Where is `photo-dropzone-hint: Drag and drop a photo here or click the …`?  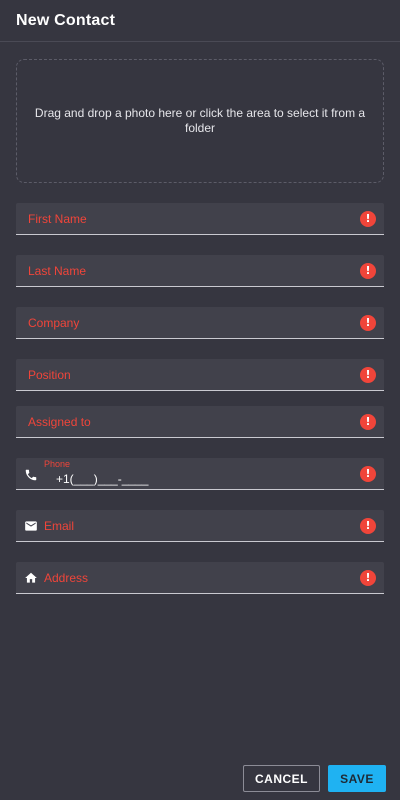 photo-dropzone-hint: Drag and drop a photo here or click the … is located at coordinates (200, 120).